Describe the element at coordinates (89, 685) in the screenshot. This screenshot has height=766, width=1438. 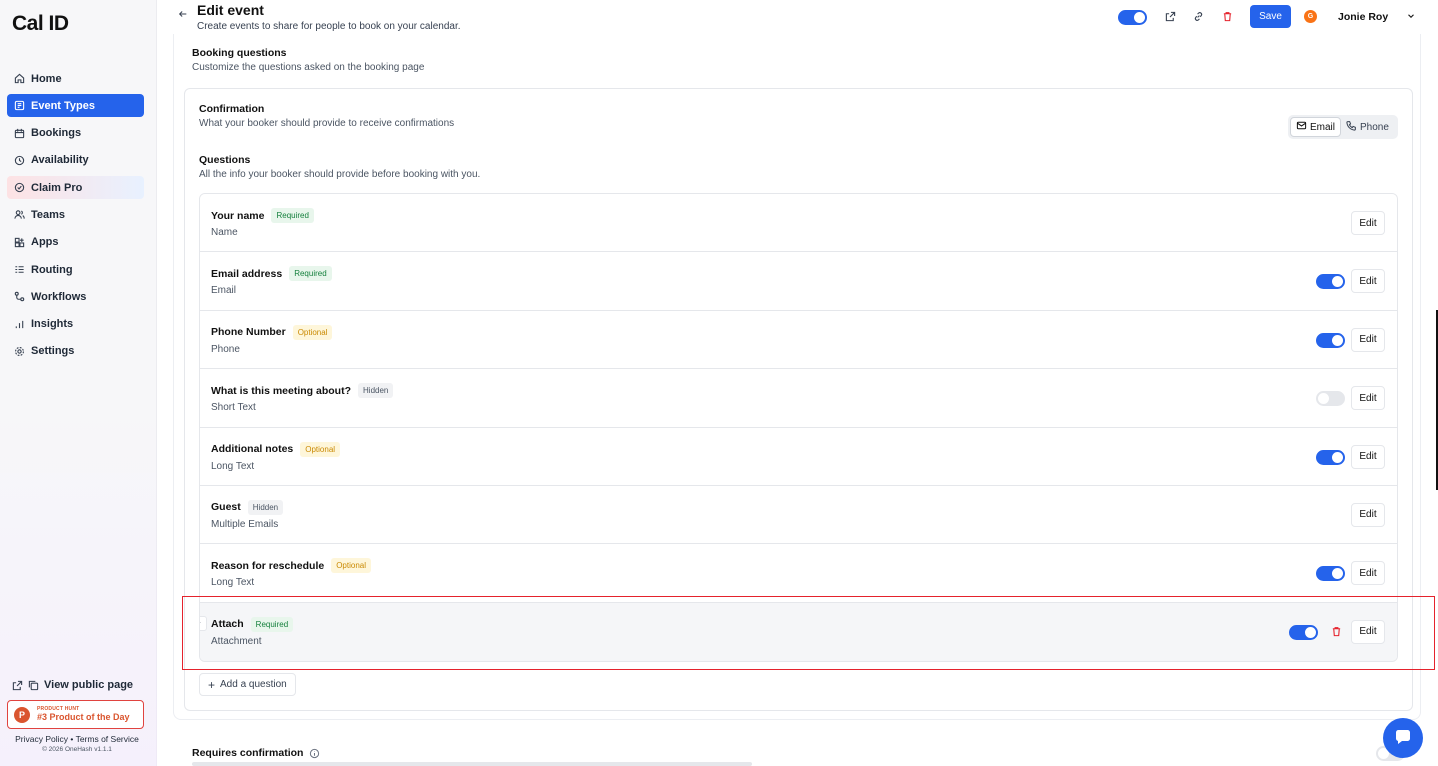
I see `view-public-page-label: View public page` at that location.